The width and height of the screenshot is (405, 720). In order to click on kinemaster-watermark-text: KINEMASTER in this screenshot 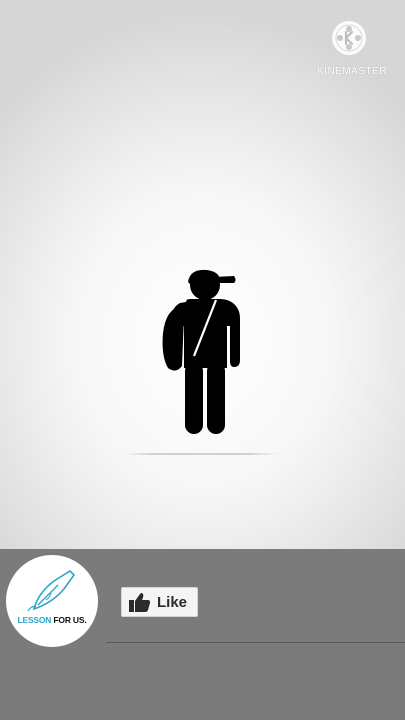, I will do `click(352, 71)`.